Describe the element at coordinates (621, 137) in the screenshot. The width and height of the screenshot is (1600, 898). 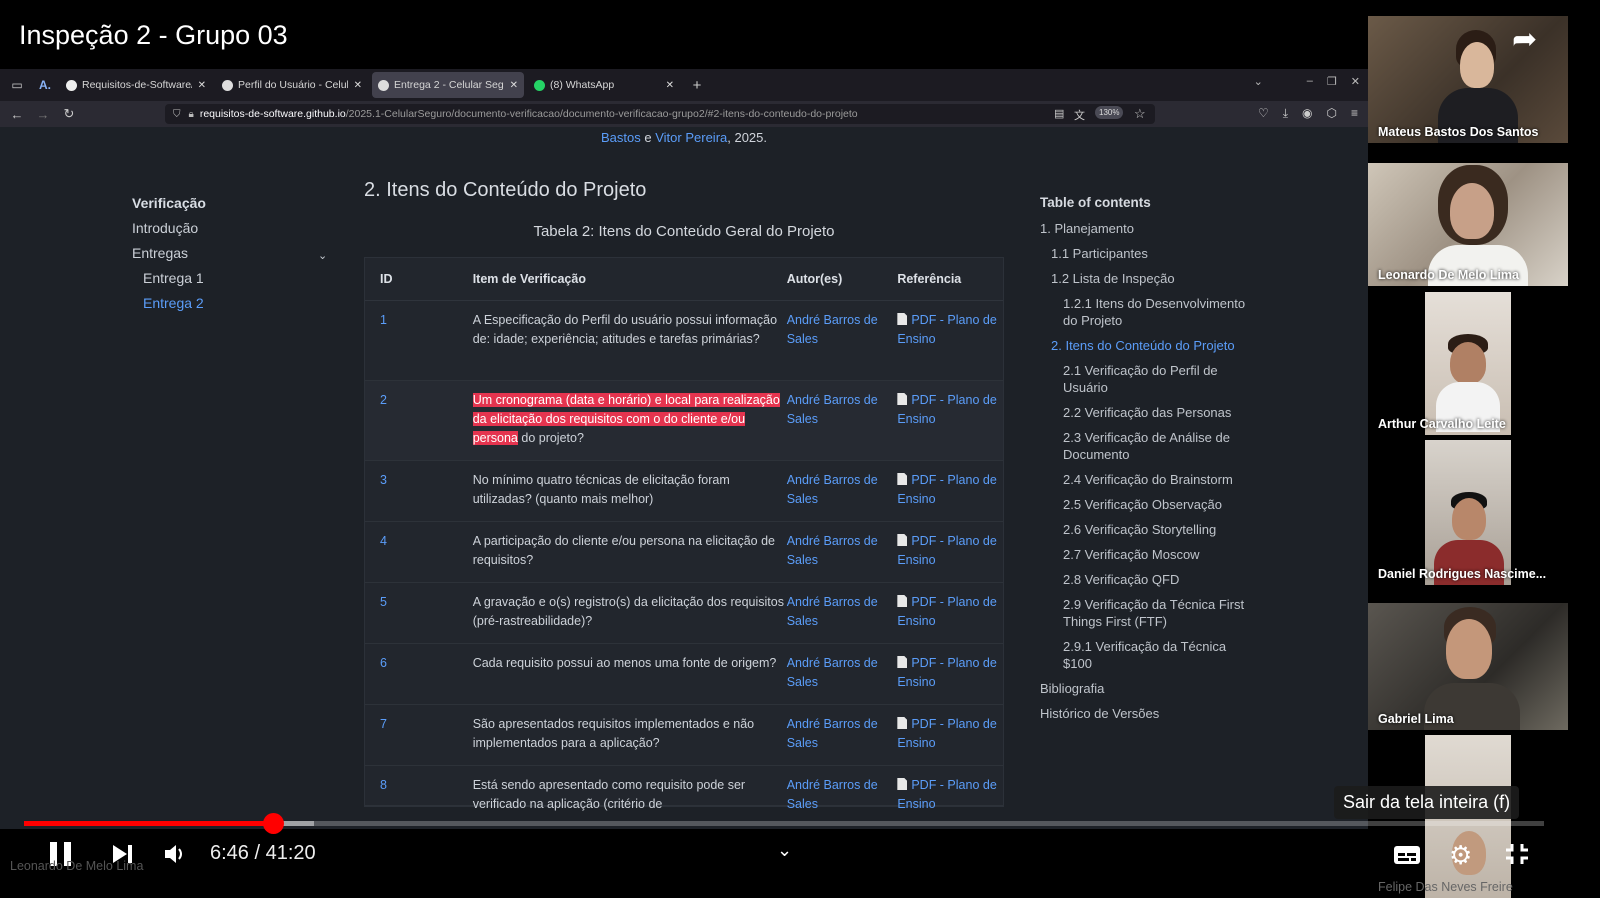
I see `credit-link-bastos: Bastos` at that location.